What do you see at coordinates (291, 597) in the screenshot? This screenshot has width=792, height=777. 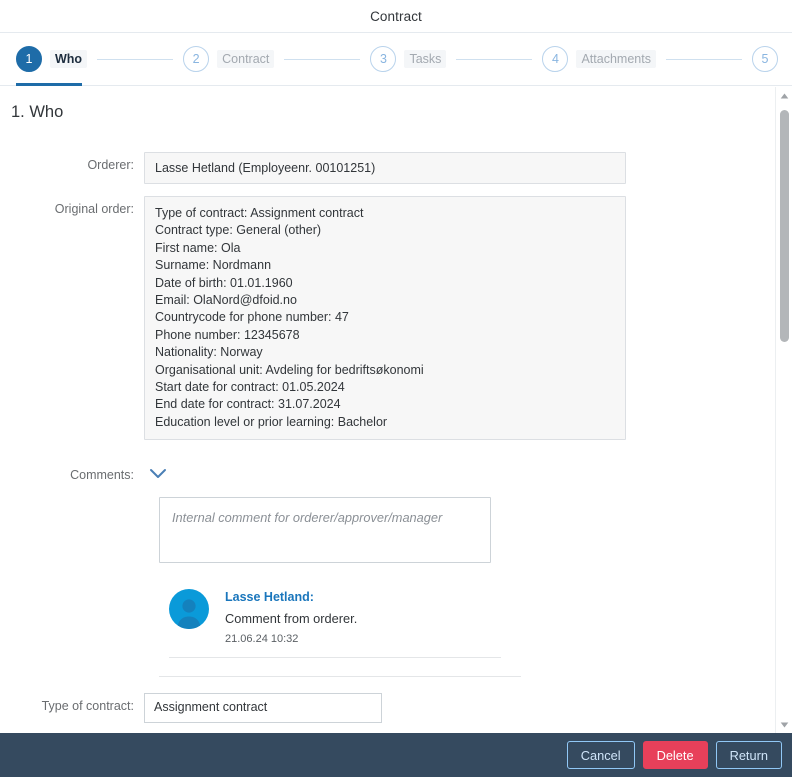 I see `comment-author: Lasse Hetland:` at bounding box center [291, 597].